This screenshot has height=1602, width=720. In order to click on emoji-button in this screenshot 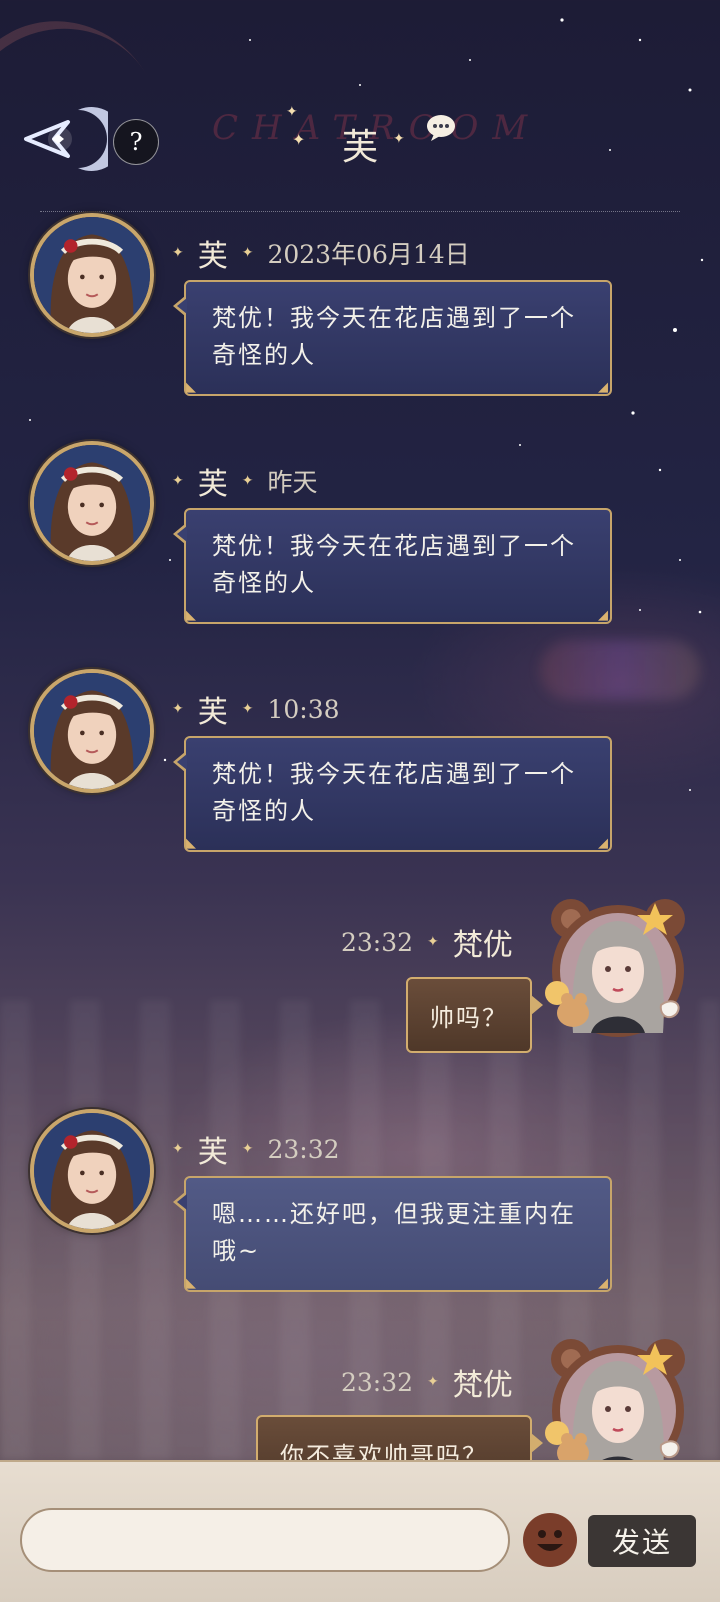, I will do `click(550, 1540)`.